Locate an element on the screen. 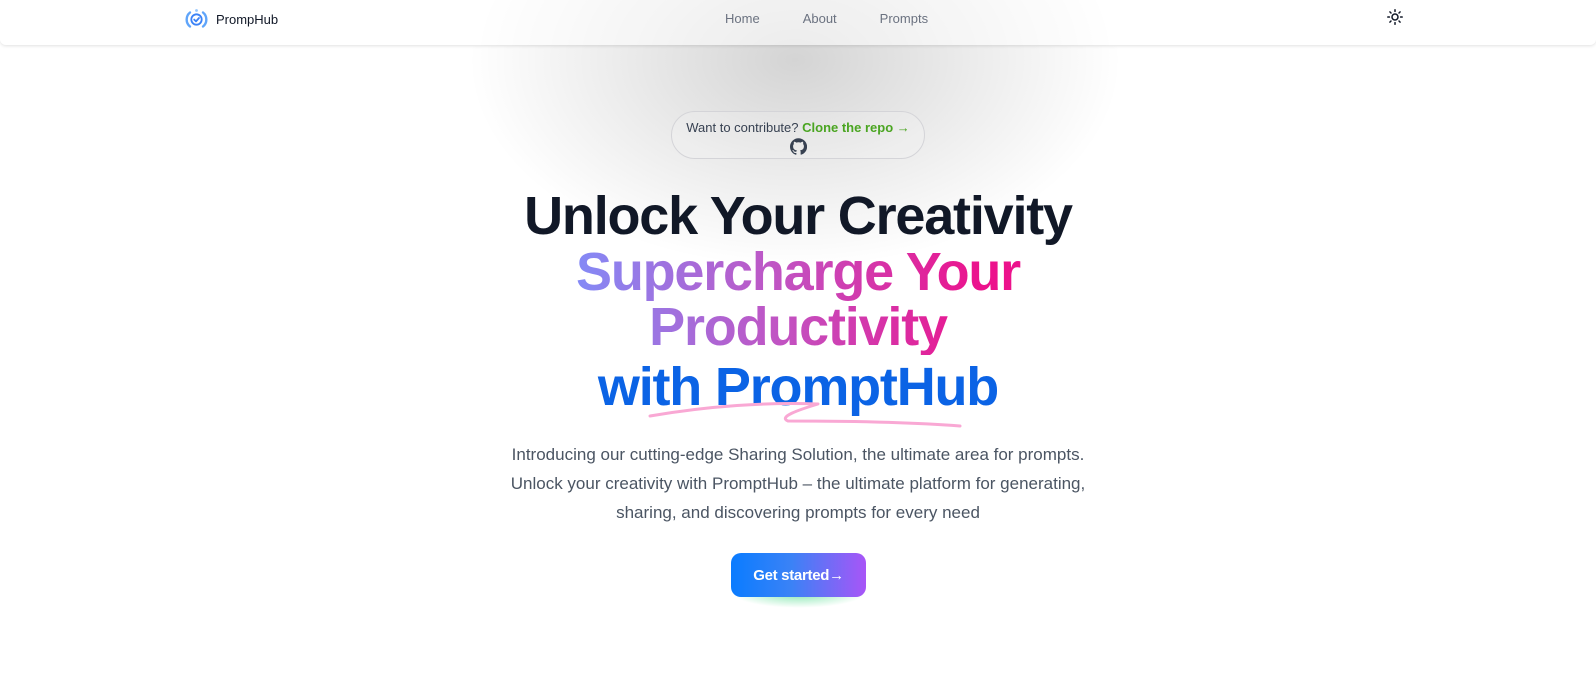 Image resolution: width=1596 pixels, height=680 pixels. headline-line-3: with PromptHub is located at coordinates (798, 387).